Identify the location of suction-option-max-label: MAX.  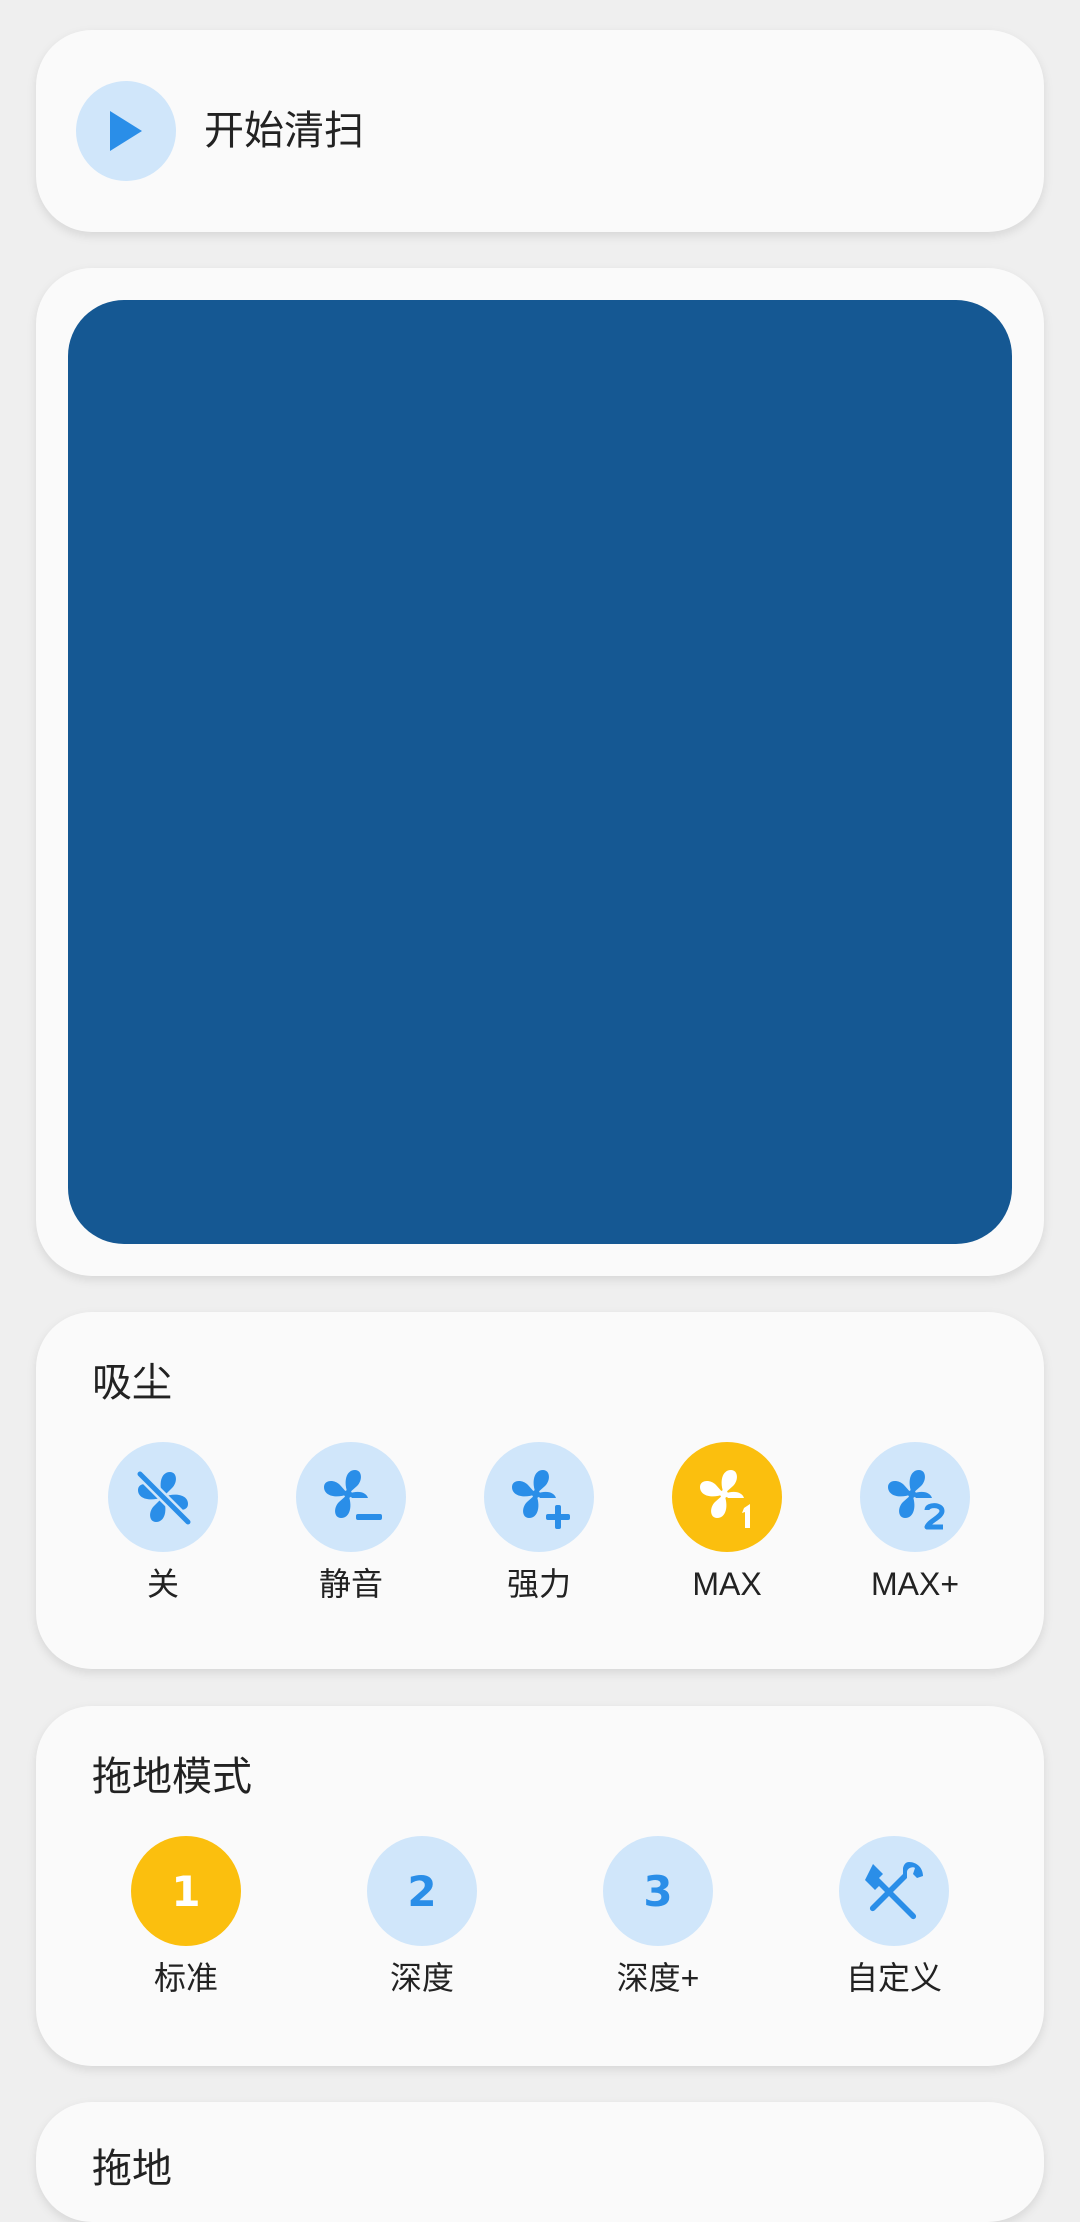
(727, 1584).